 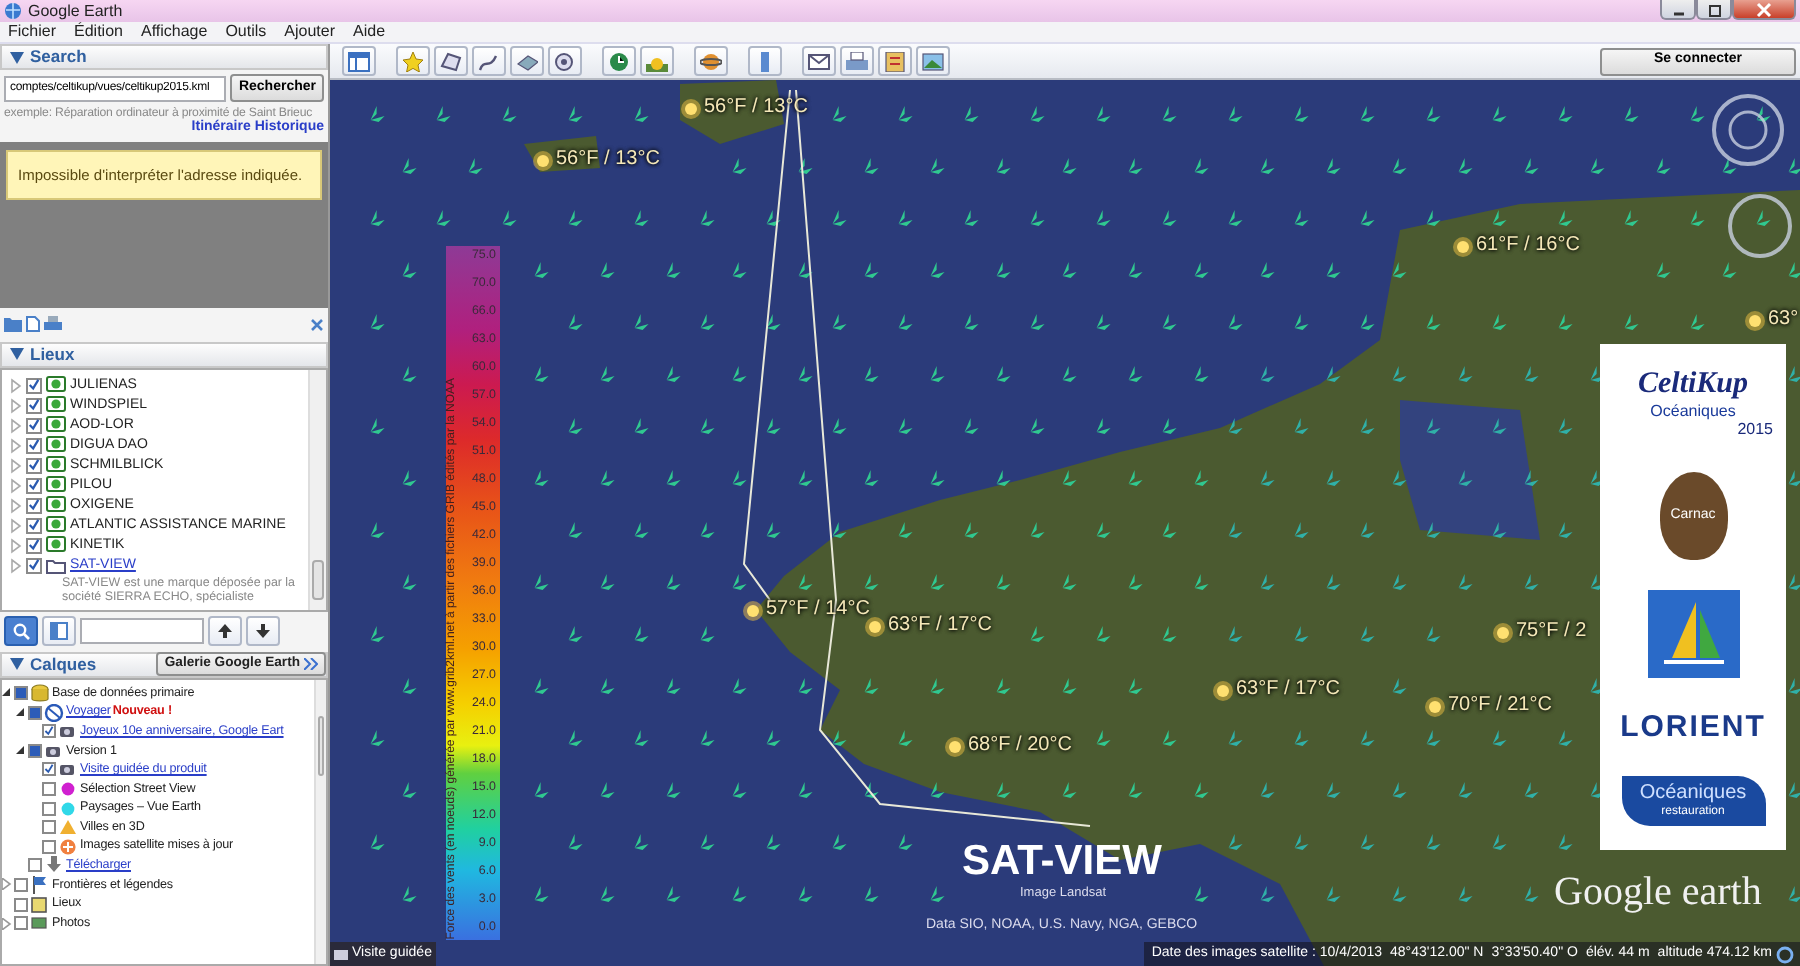 I want to click on menu-item: Ajouter, so click(x=310, y=32).